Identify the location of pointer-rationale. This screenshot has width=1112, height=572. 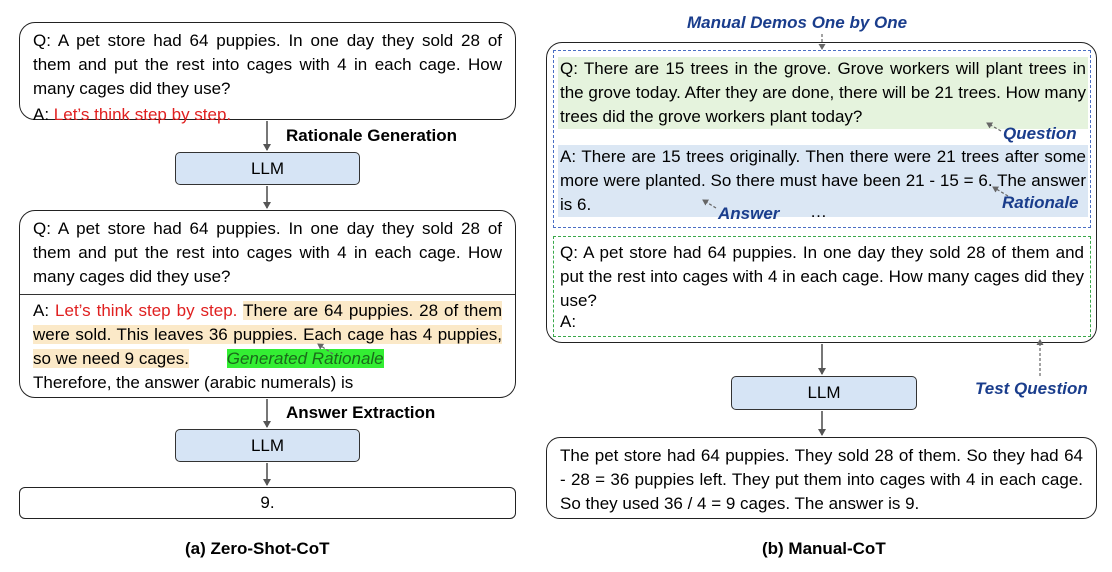
(1000, 191).